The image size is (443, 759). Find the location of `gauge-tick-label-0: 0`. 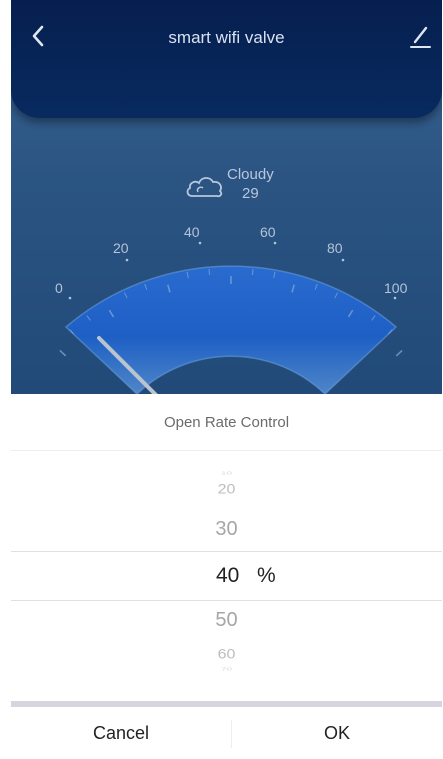

gauge-tick-label-0: 0 is located at coordinates (59, 288).